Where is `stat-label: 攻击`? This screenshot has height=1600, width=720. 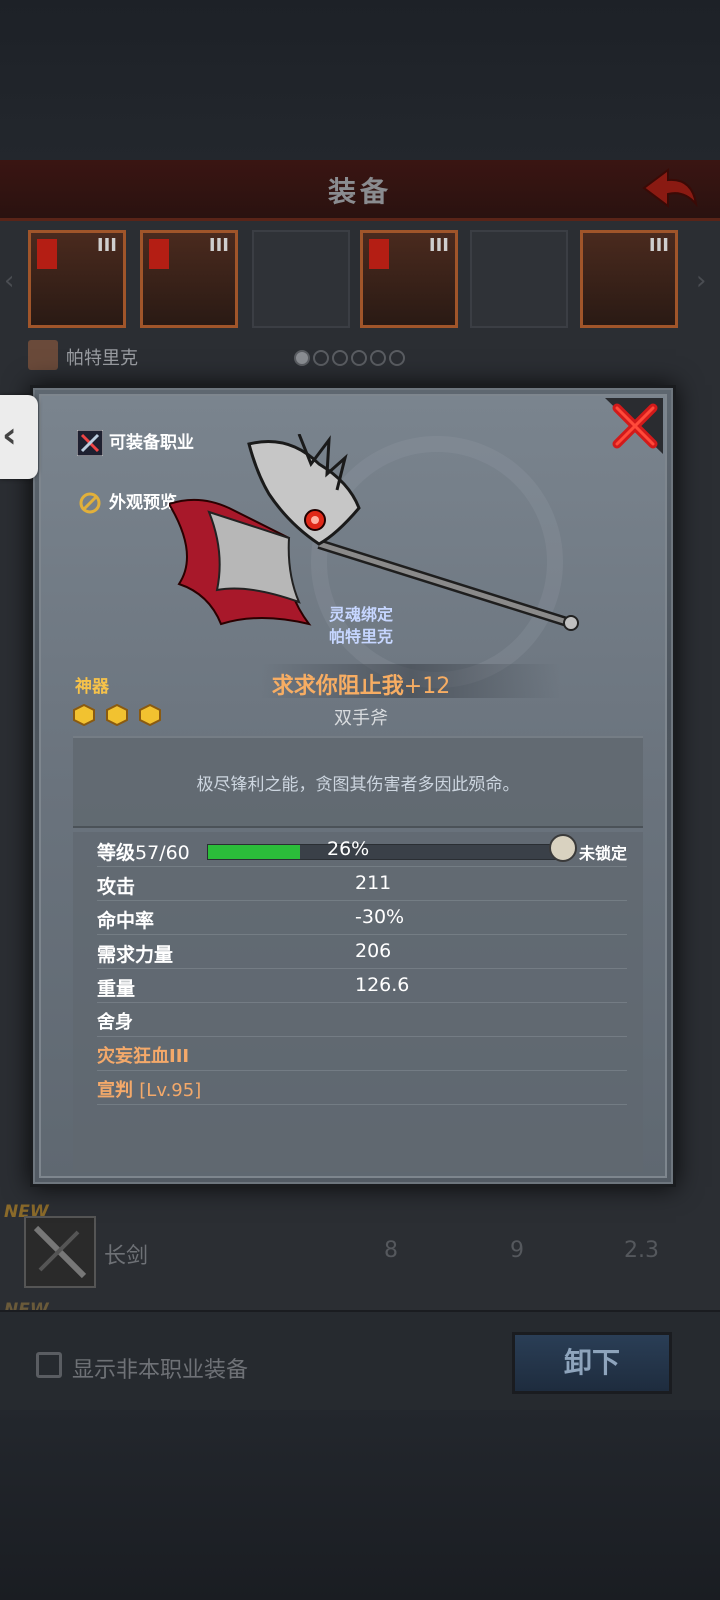 stat-label: 攻击 is located at coordinates (116, 887).